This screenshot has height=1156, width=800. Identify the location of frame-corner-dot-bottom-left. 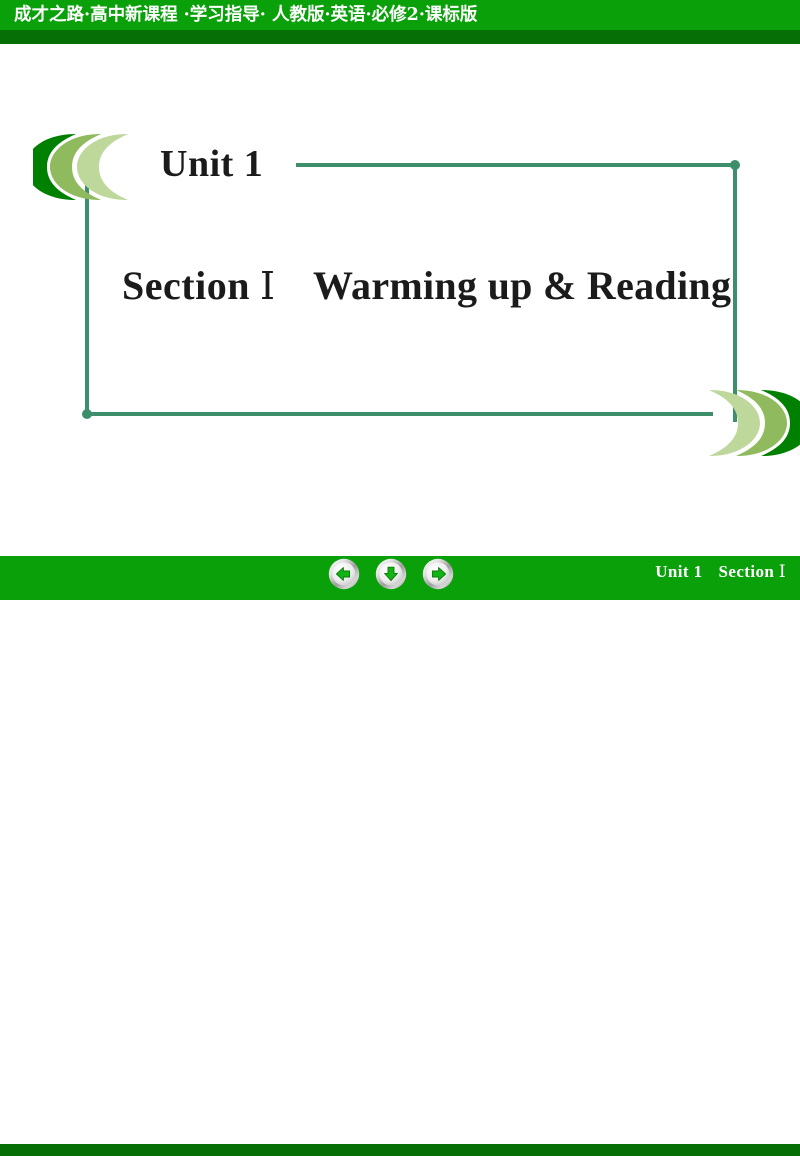
(87, 414).